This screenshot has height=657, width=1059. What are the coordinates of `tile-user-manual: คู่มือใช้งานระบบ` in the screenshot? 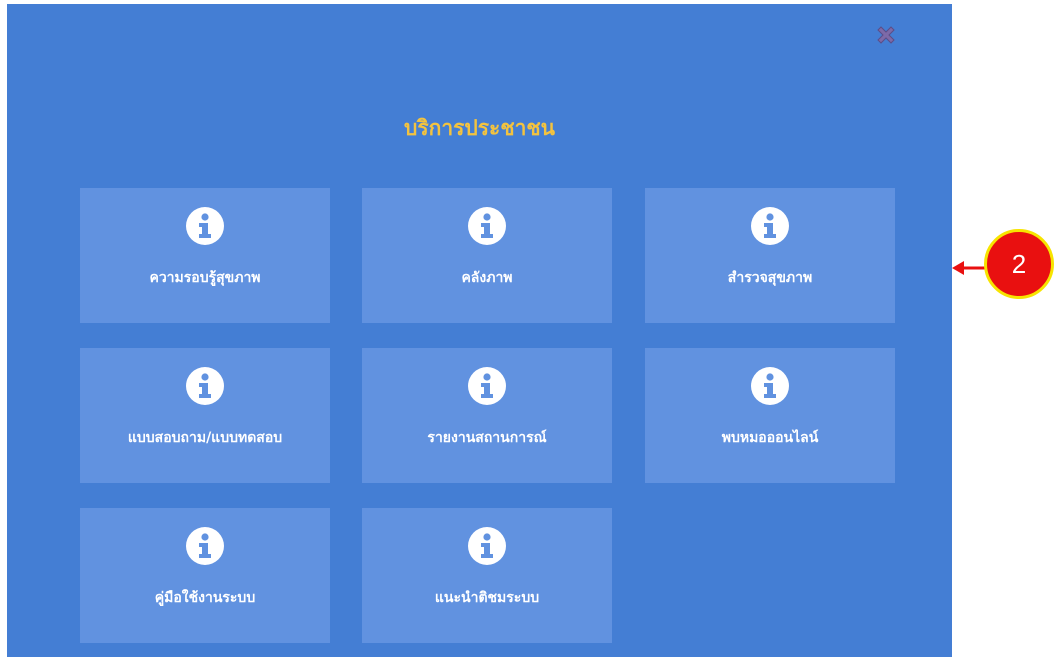 It's located at (205, 575).